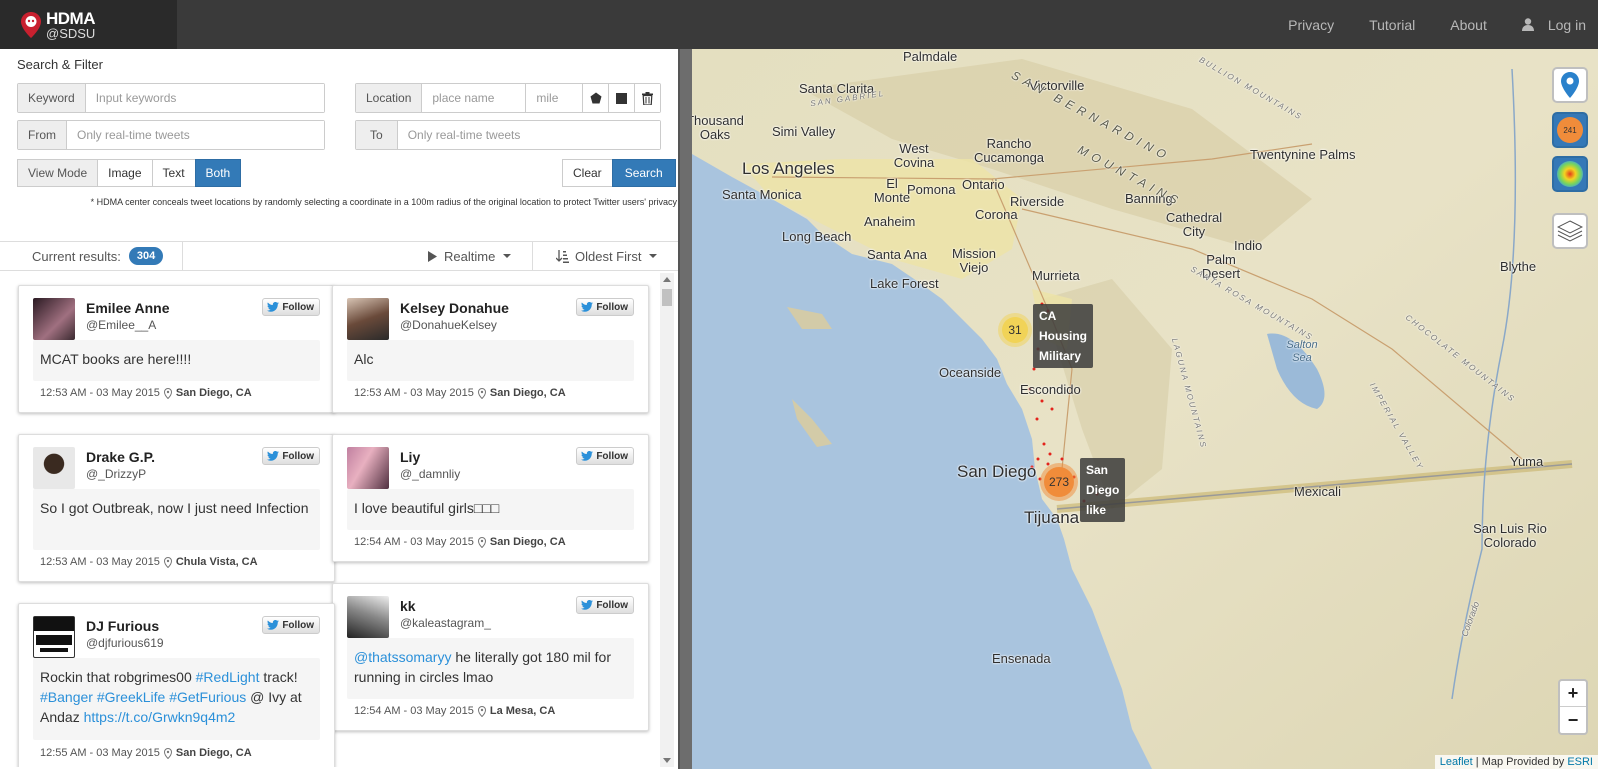  Describe the element at coordinates (1516, 762) in the screenshot. I see `map-attribution: Leaflet | Map Provided by ESRI` at that location.